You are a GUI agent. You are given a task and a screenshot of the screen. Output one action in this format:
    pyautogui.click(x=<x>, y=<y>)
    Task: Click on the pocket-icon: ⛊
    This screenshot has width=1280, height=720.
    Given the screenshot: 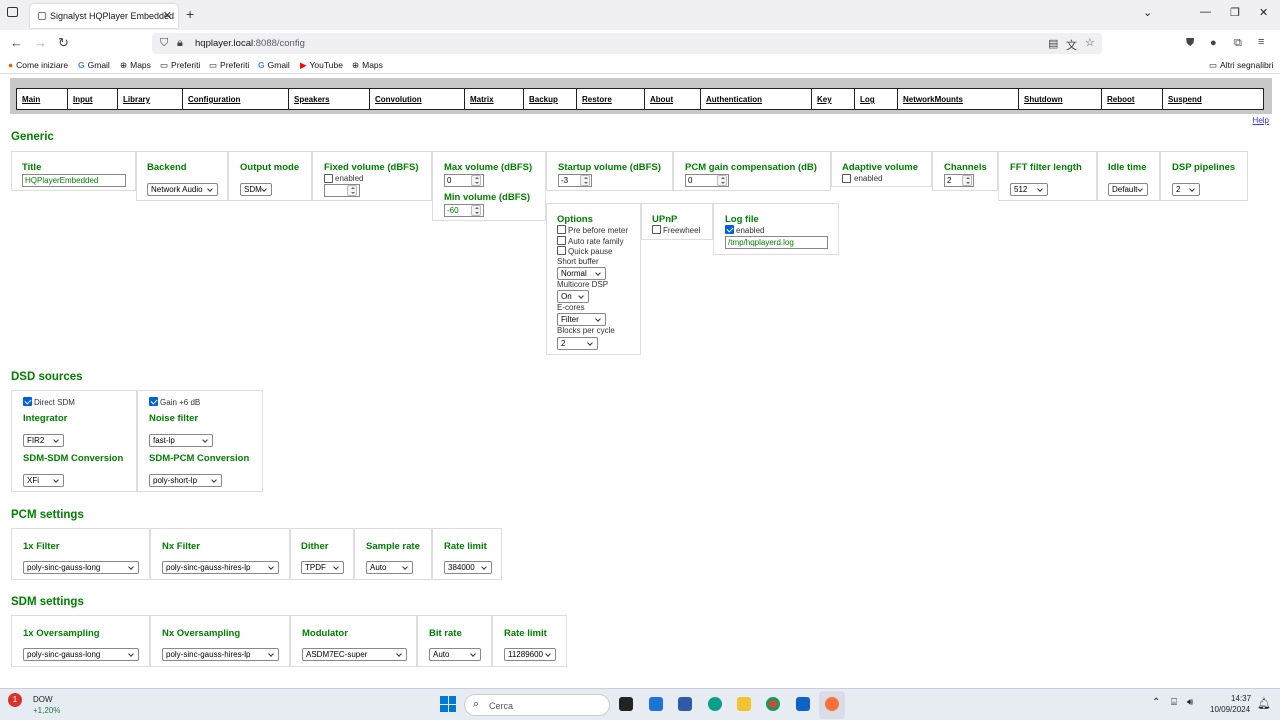 What is the action you would take?
    pyautogui.click(x=1190, y=43)
    